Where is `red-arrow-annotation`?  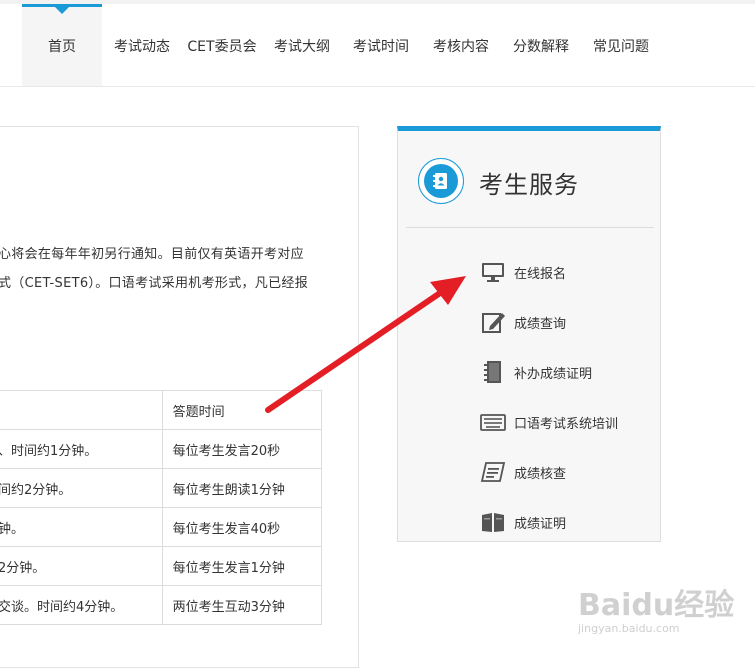
red-arrow-annotation is located at coordinates (365, 344).